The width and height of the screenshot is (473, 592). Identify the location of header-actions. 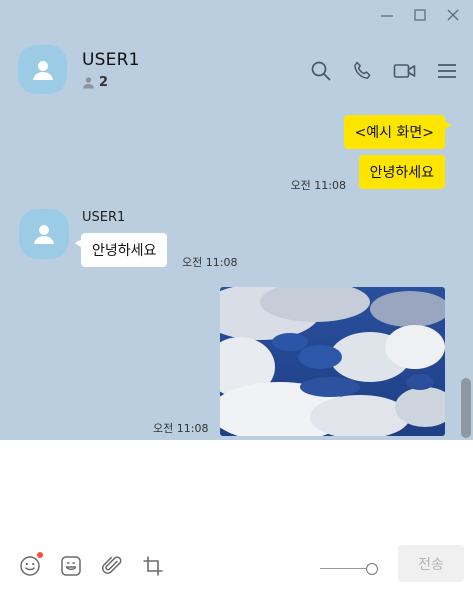
(384, 71).